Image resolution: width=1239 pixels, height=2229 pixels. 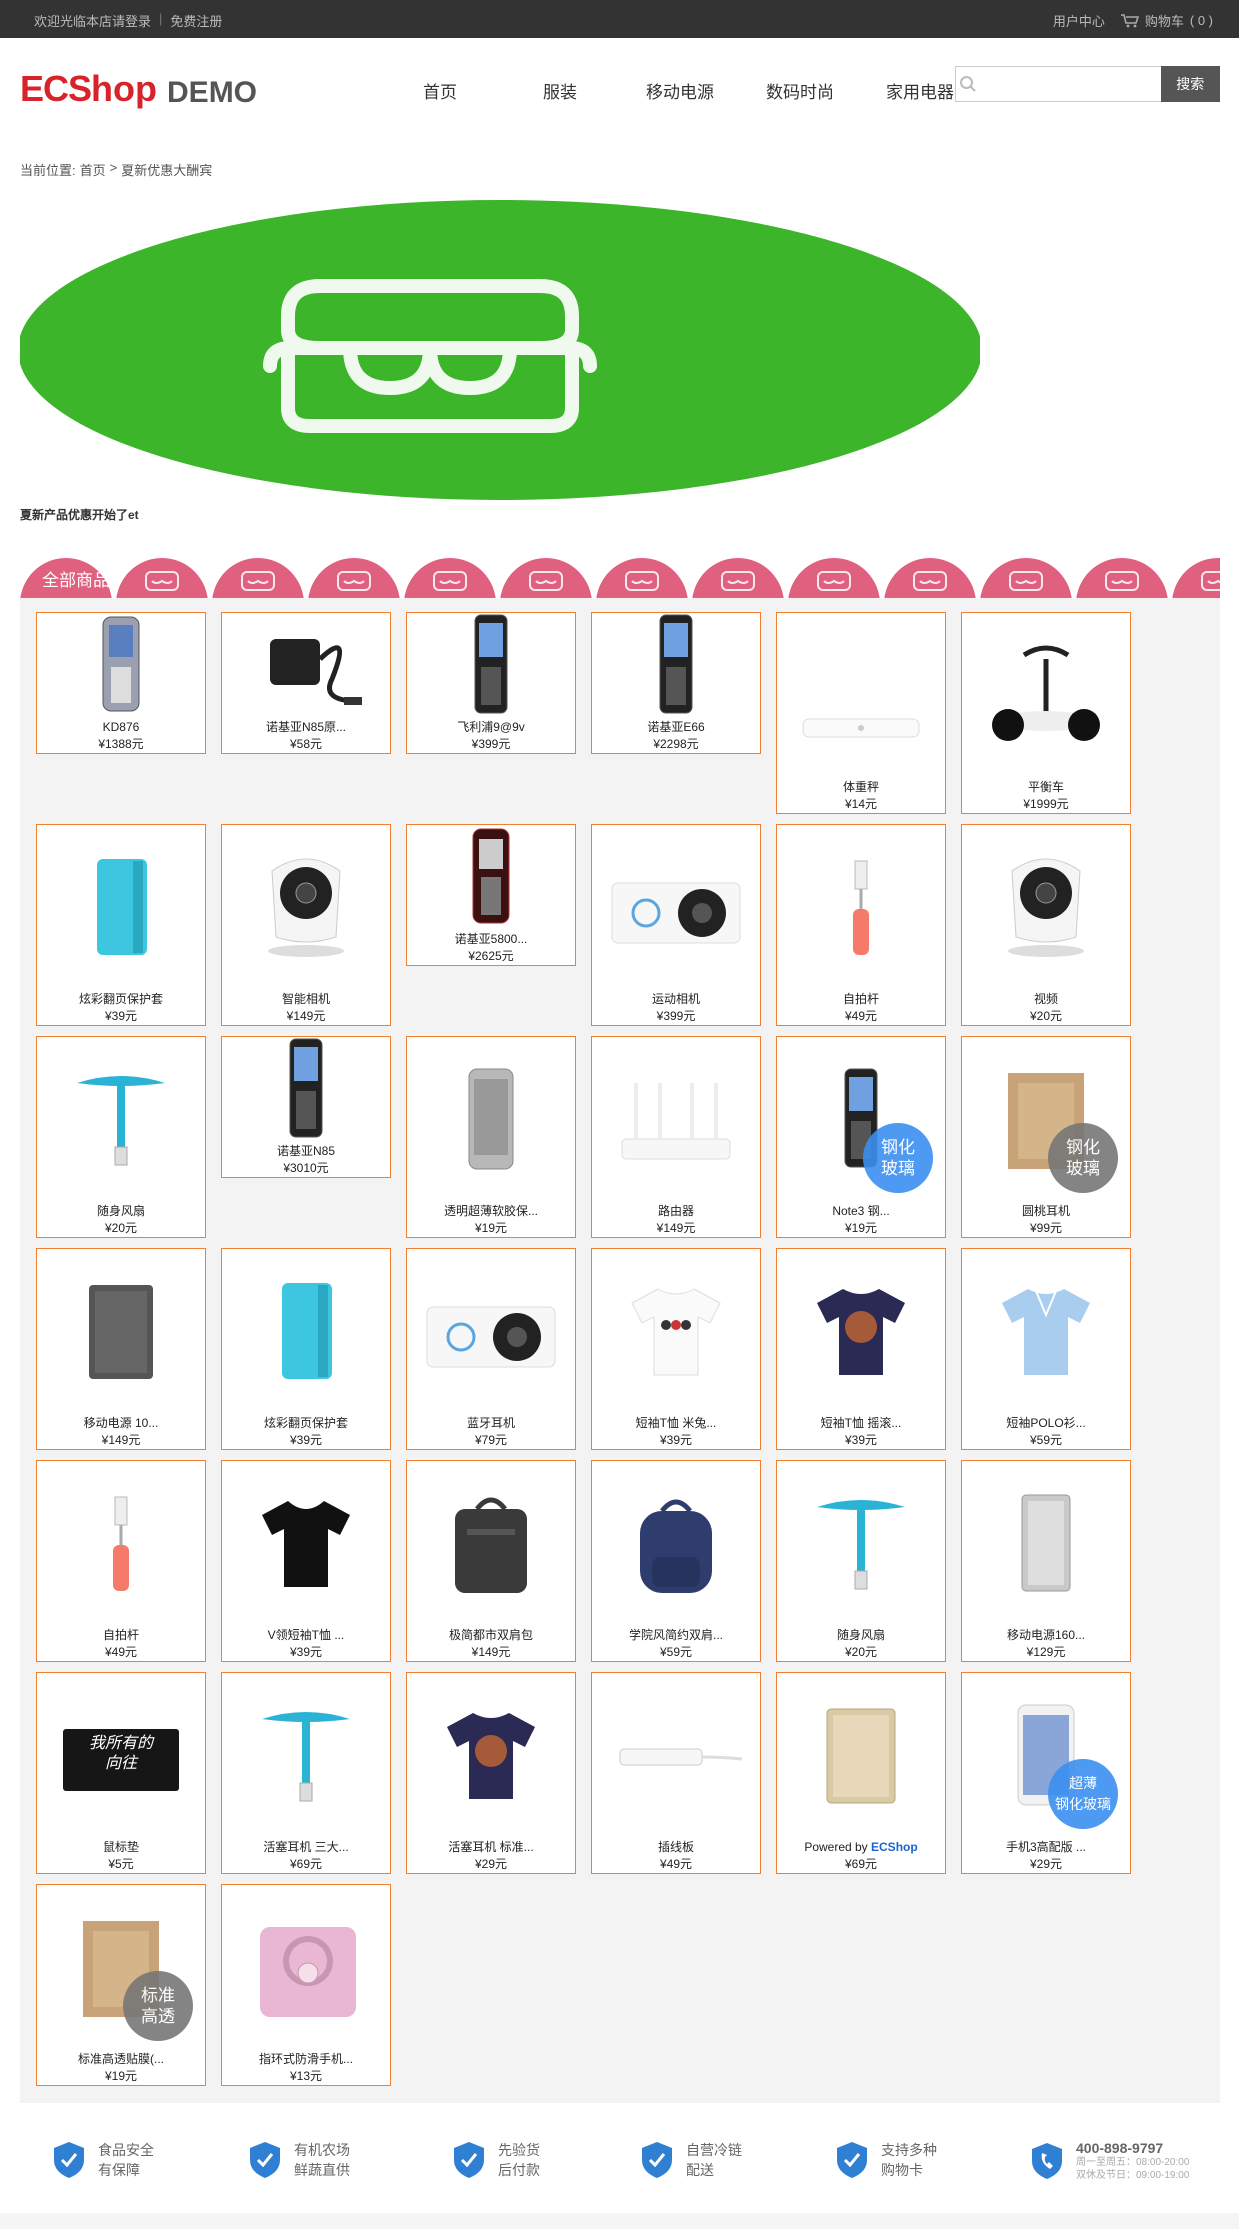 What do you see at coordinates (1046, 1542) in the screenshot?
I see `power-bank-silver-icon` at bounding box center [1046, 1542].